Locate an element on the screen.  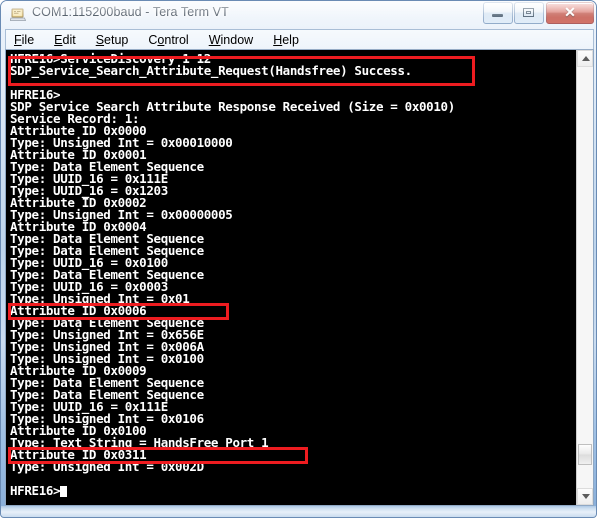
triangle-up-icon is located at coordinates (586, 58).